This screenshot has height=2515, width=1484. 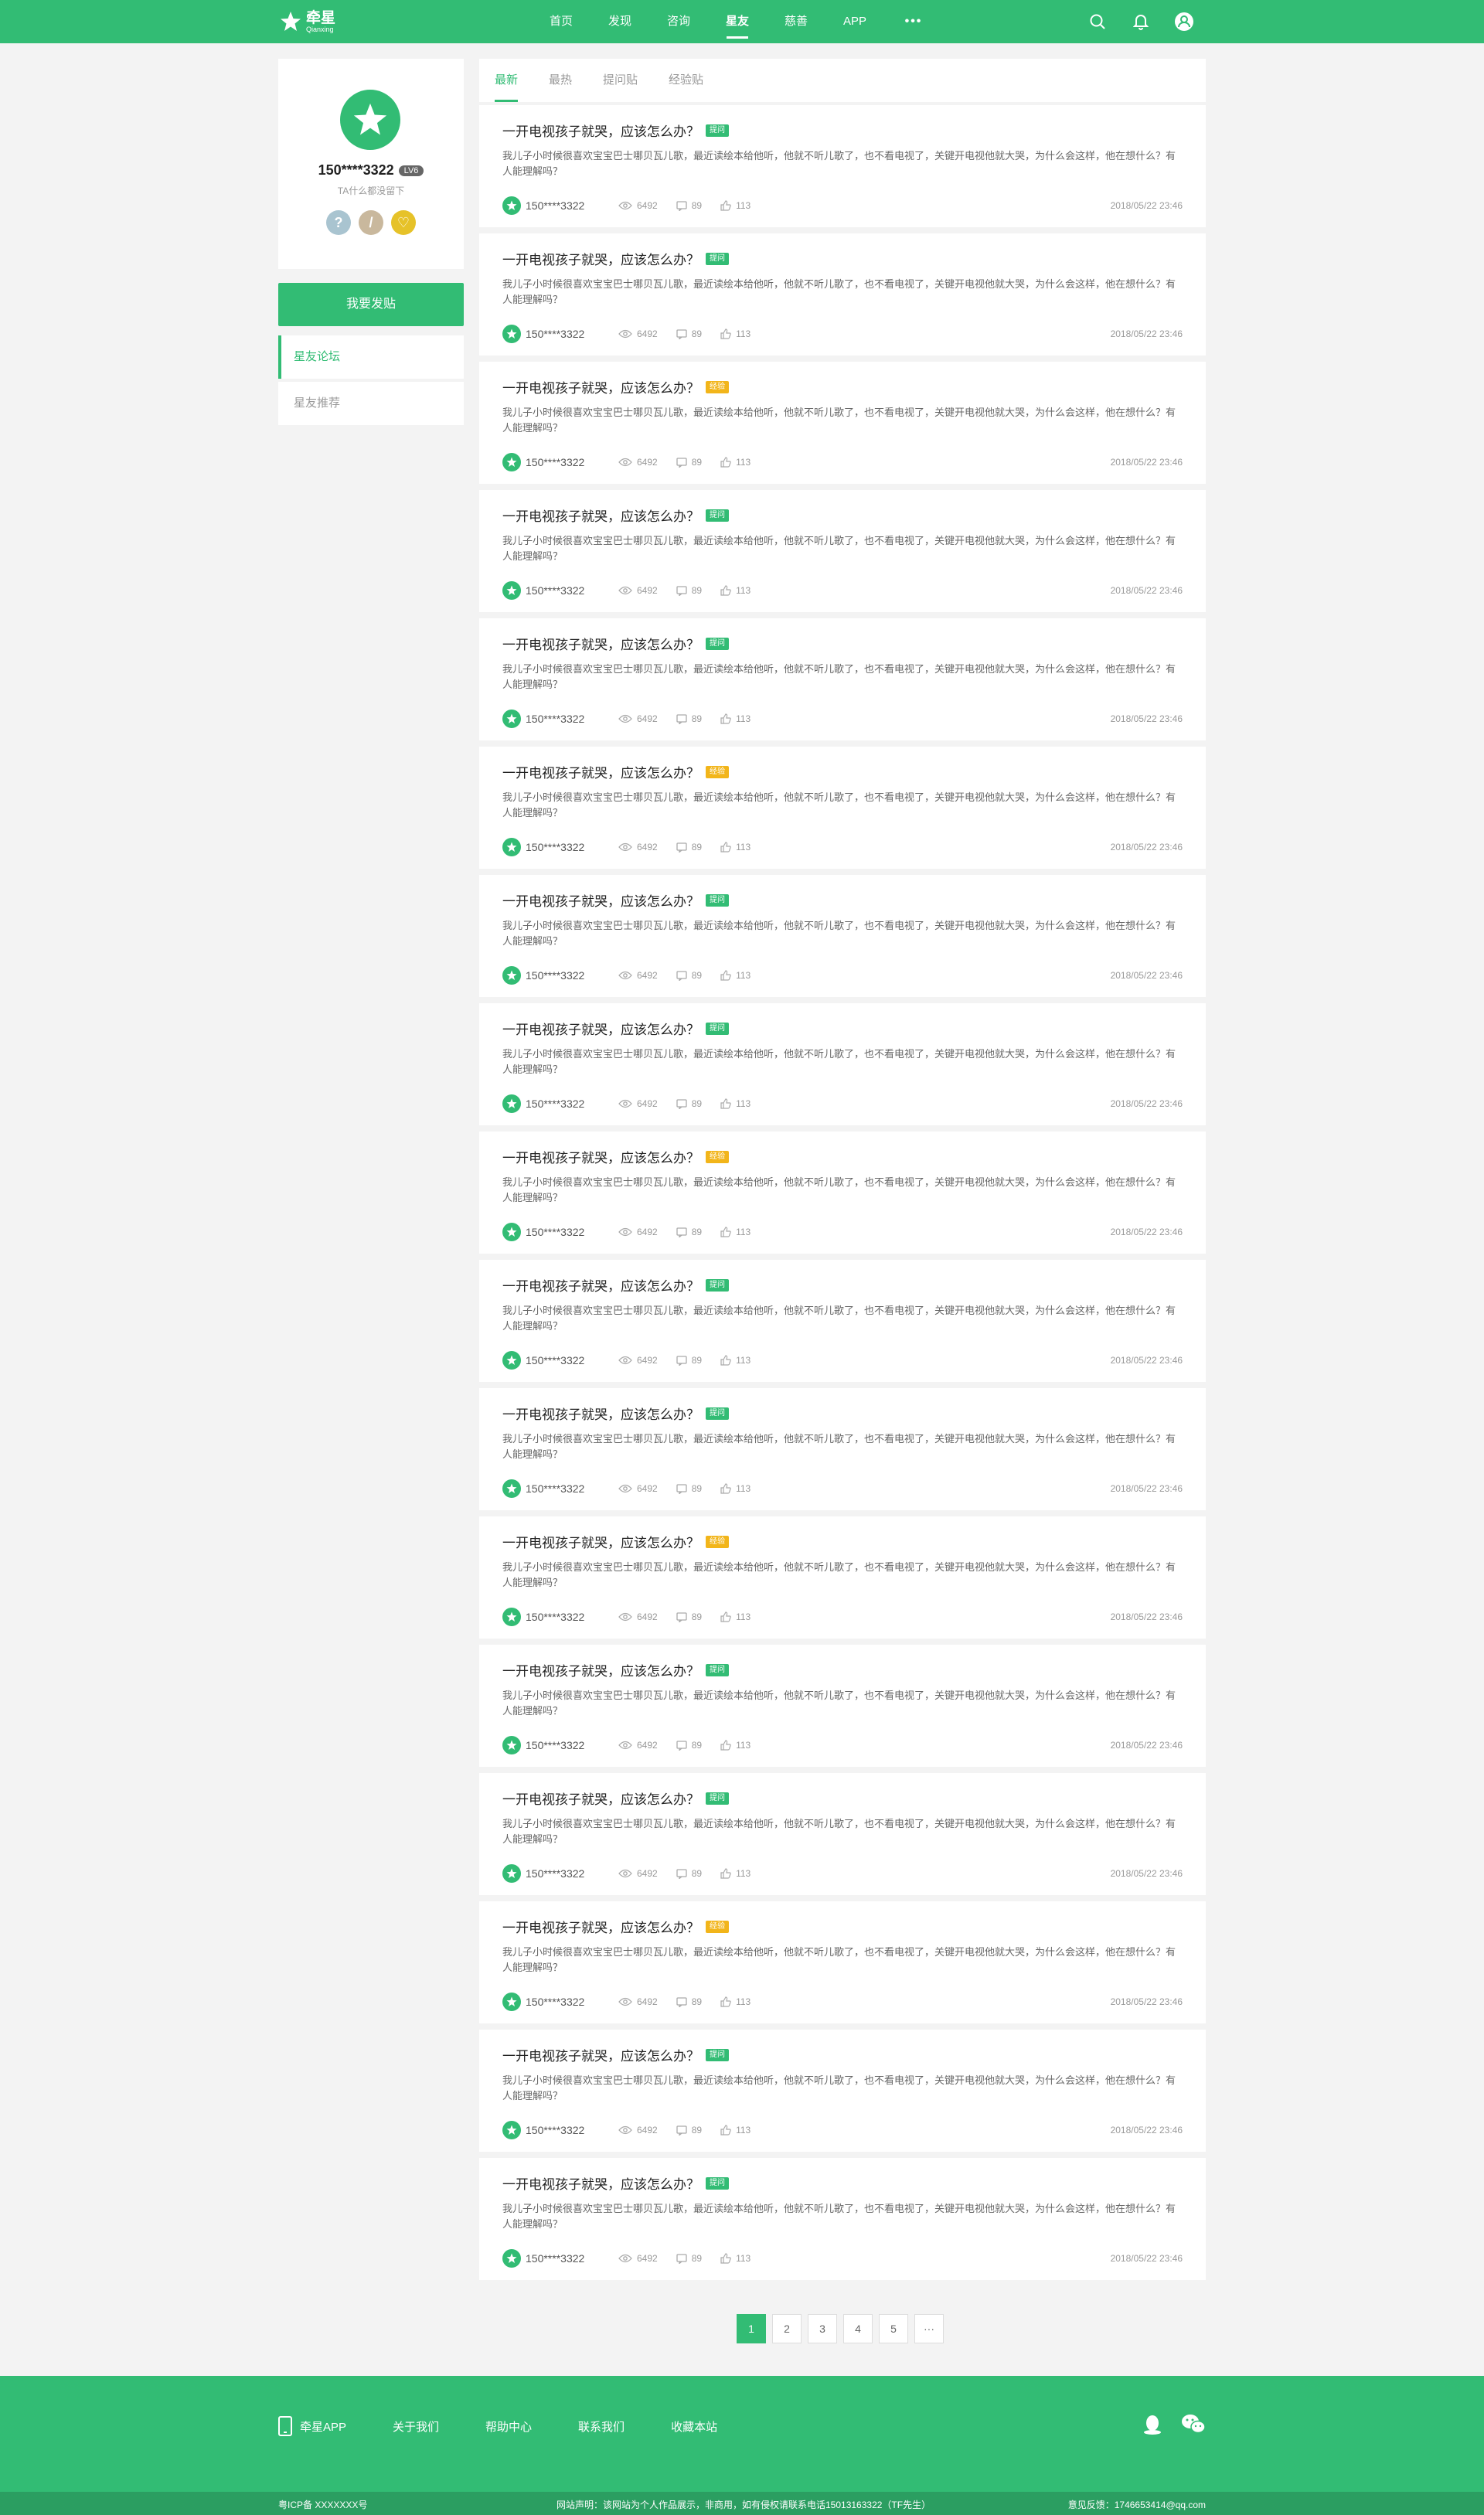 What do you see at coordinates (1152, 2424) in the screenshot?
I see `qq-icon` at bounding box center [1152, 2424].